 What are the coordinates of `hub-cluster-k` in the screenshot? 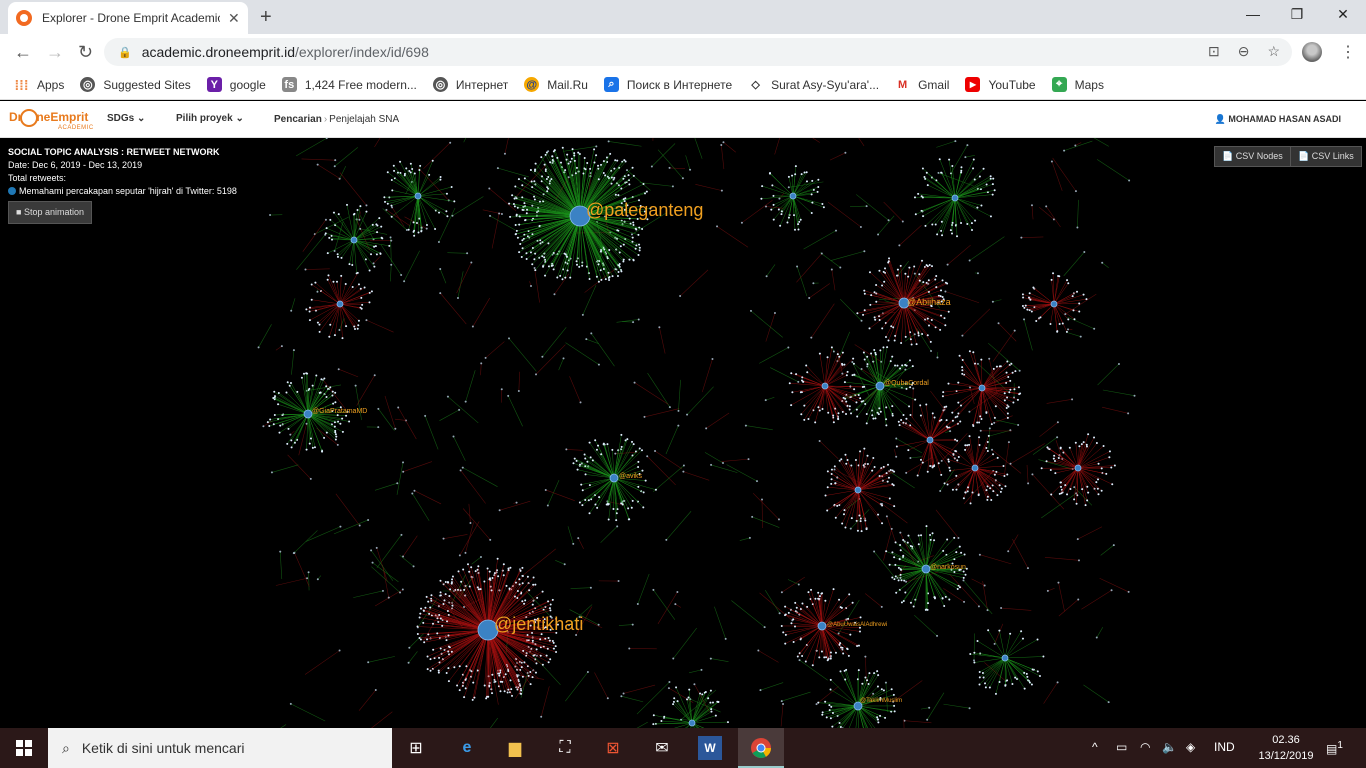 It's located at (955, 198).